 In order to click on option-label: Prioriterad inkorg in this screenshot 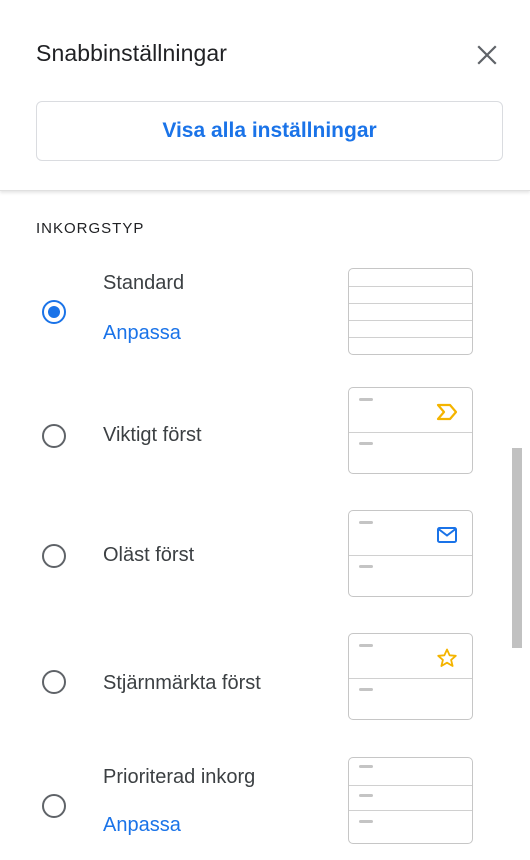, I will do `click(179, 777)`.